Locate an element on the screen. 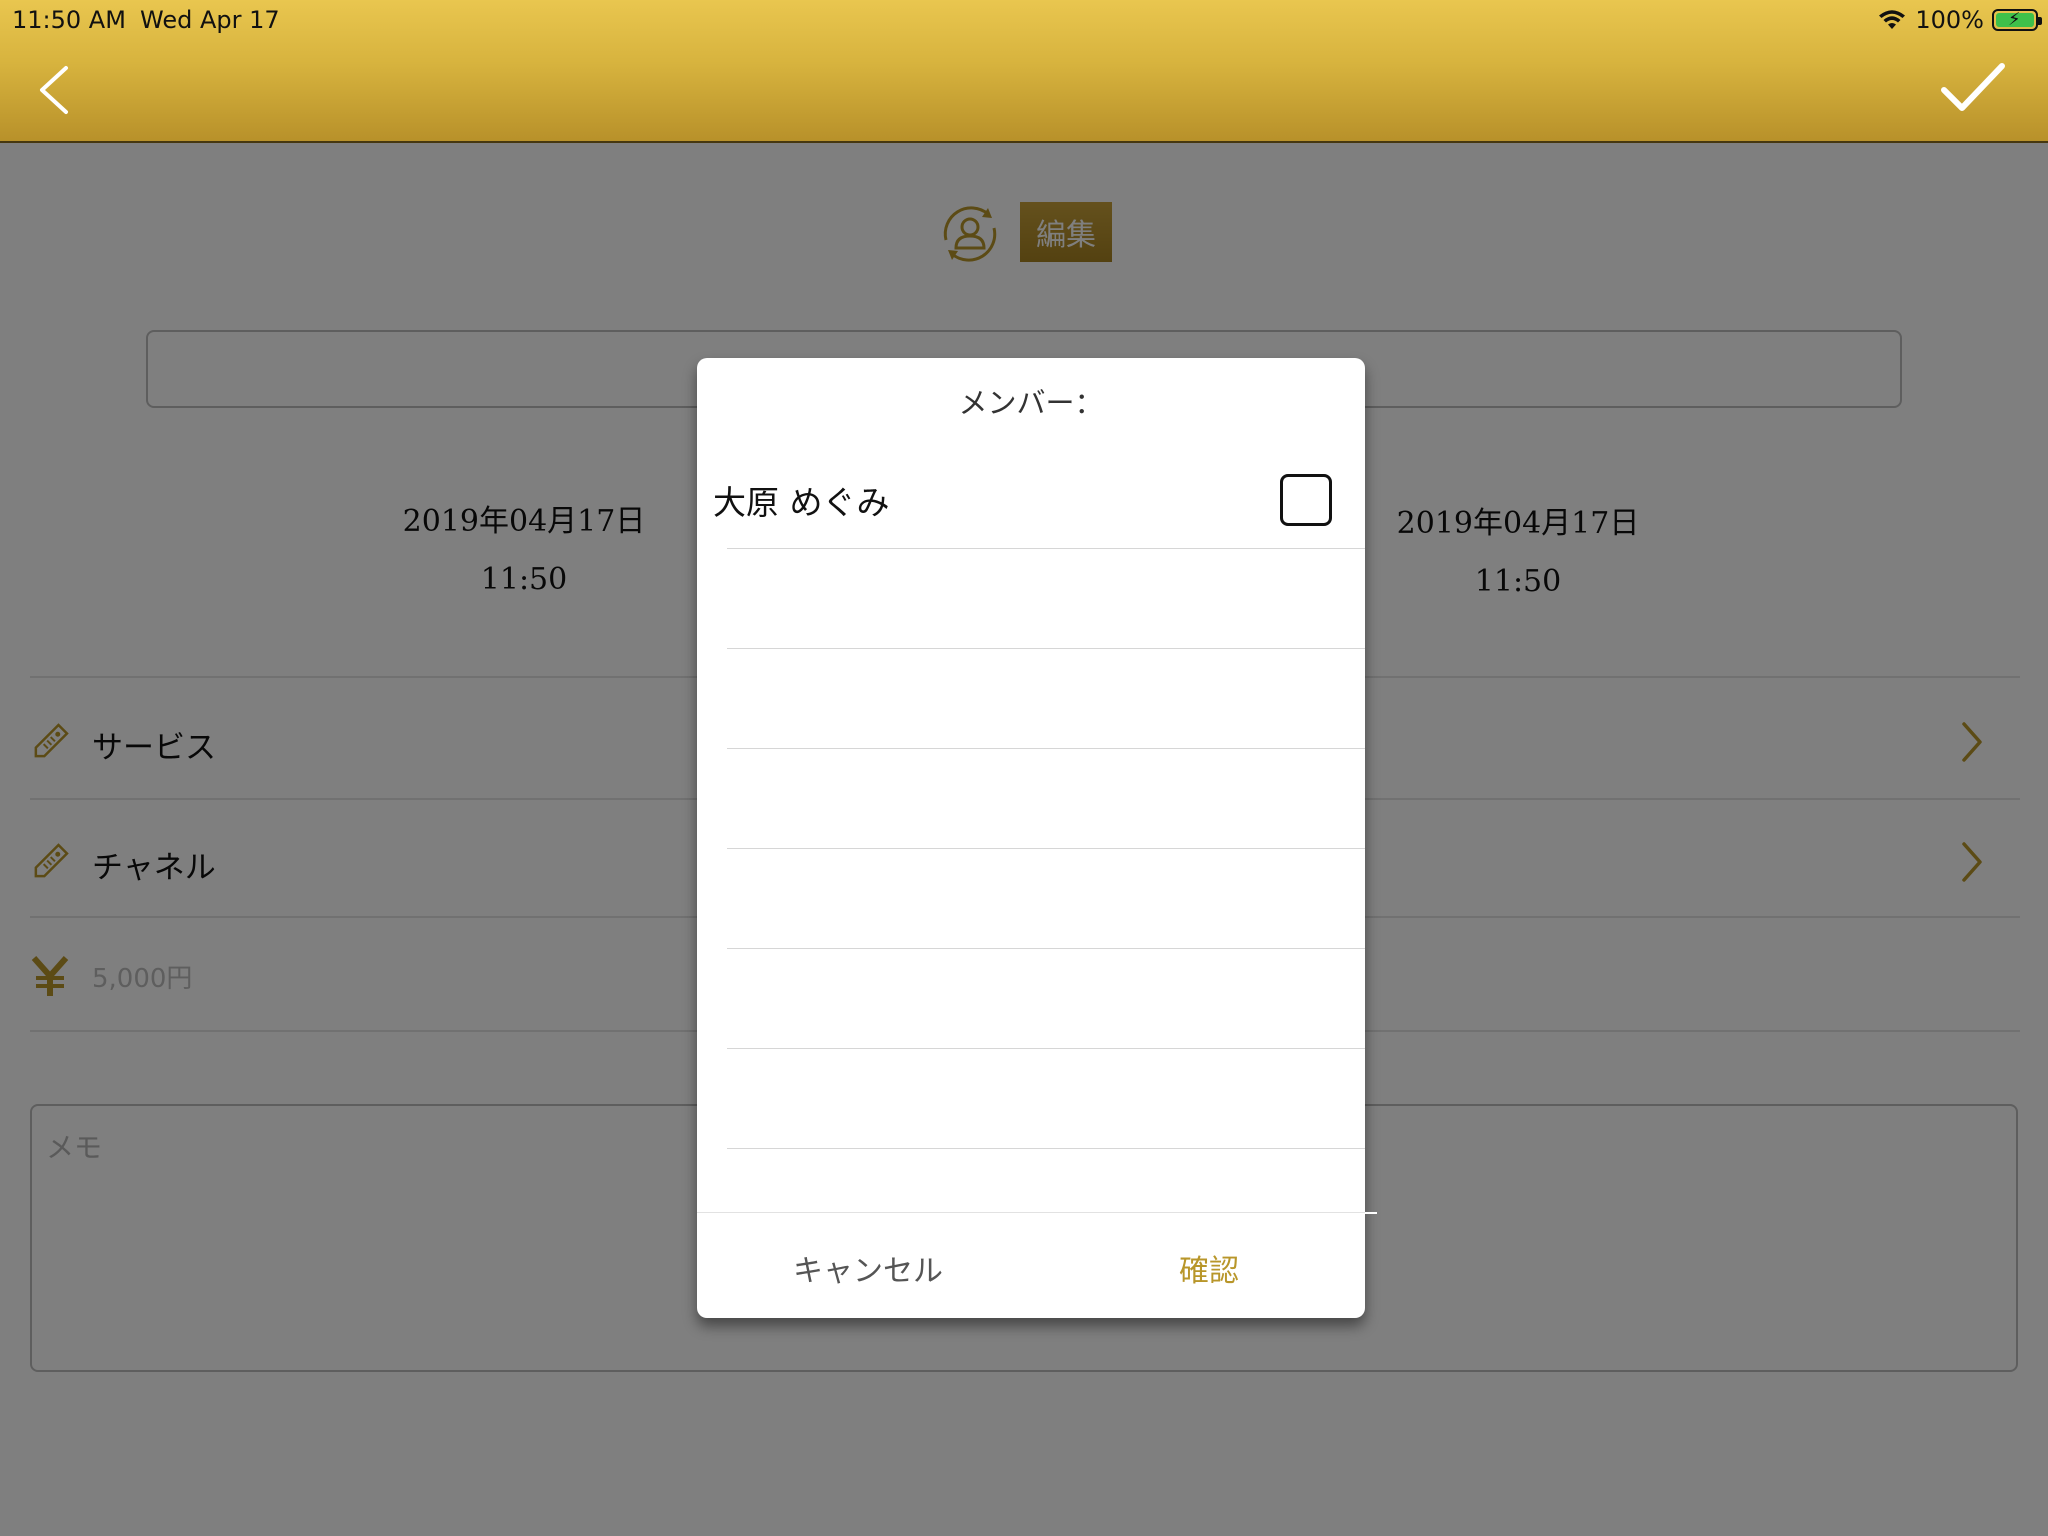  status-right: 100% ⚡ is located at coordinates (1959, 20).